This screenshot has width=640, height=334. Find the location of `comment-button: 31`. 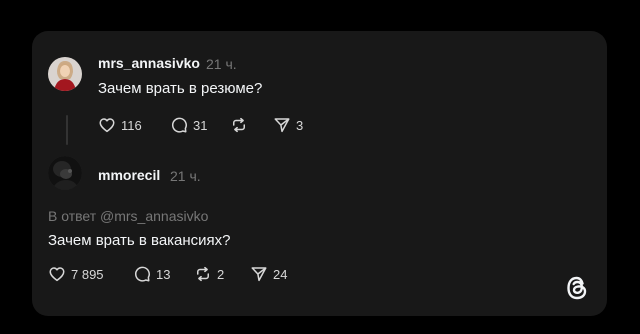

comment-button: 31 is located at coordinates (188, 125).